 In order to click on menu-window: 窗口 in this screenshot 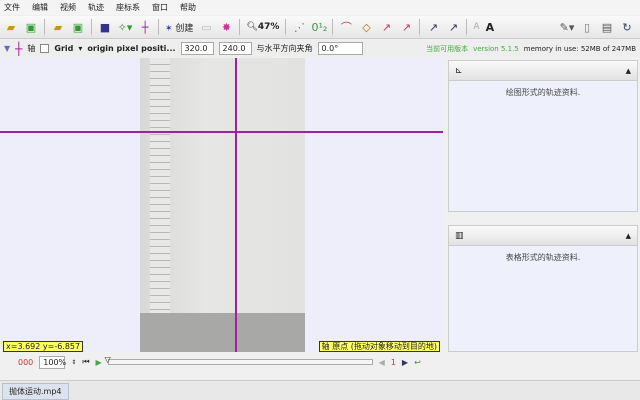, I will do `click(160, 7)`.